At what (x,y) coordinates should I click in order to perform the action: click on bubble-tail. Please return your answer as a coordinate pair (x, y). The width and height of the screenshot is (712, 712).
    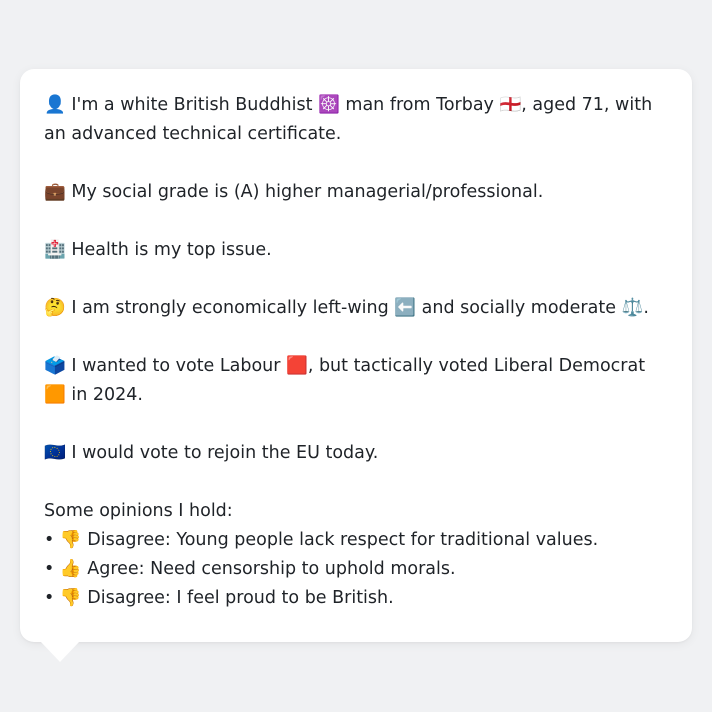
    Looking at the image, I should click on (60, 651).